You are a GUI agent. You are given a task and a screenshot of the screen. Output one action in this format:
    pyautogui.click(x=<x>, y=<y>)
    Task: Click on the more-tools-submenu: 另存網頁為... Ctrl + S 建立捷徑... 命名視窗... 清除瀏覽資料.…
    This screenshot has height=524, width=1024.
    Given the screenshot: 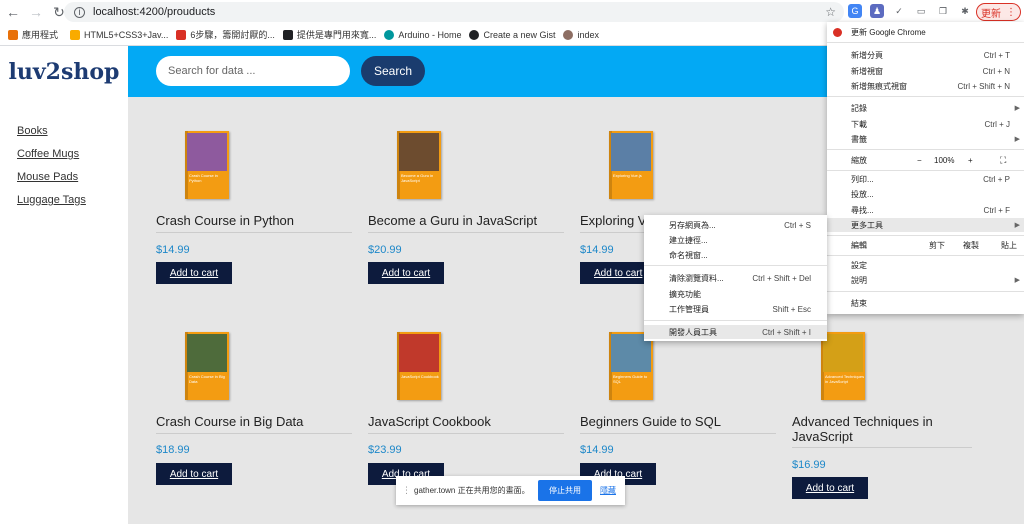 What is the action you would take?
    pyautogui.click(x=735, y=278)
    